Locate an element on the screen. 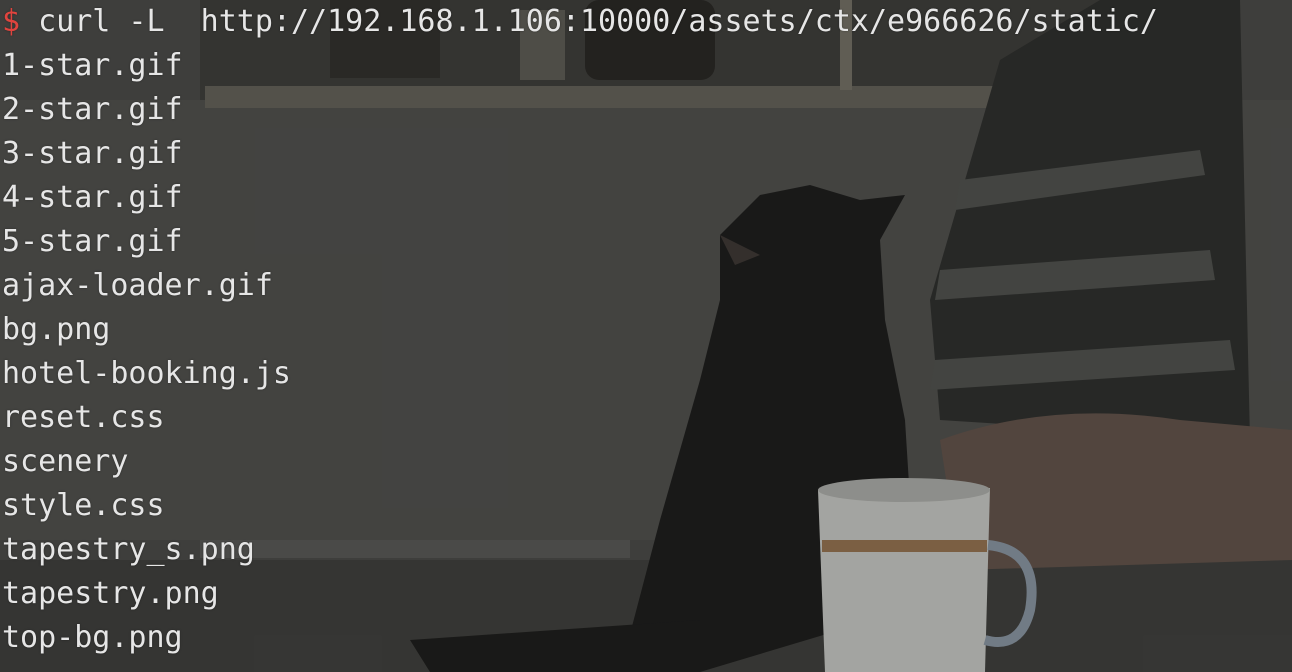 This screenshot has height=672, width=1292. output-line: scenery is located at coordinates (65, 461).